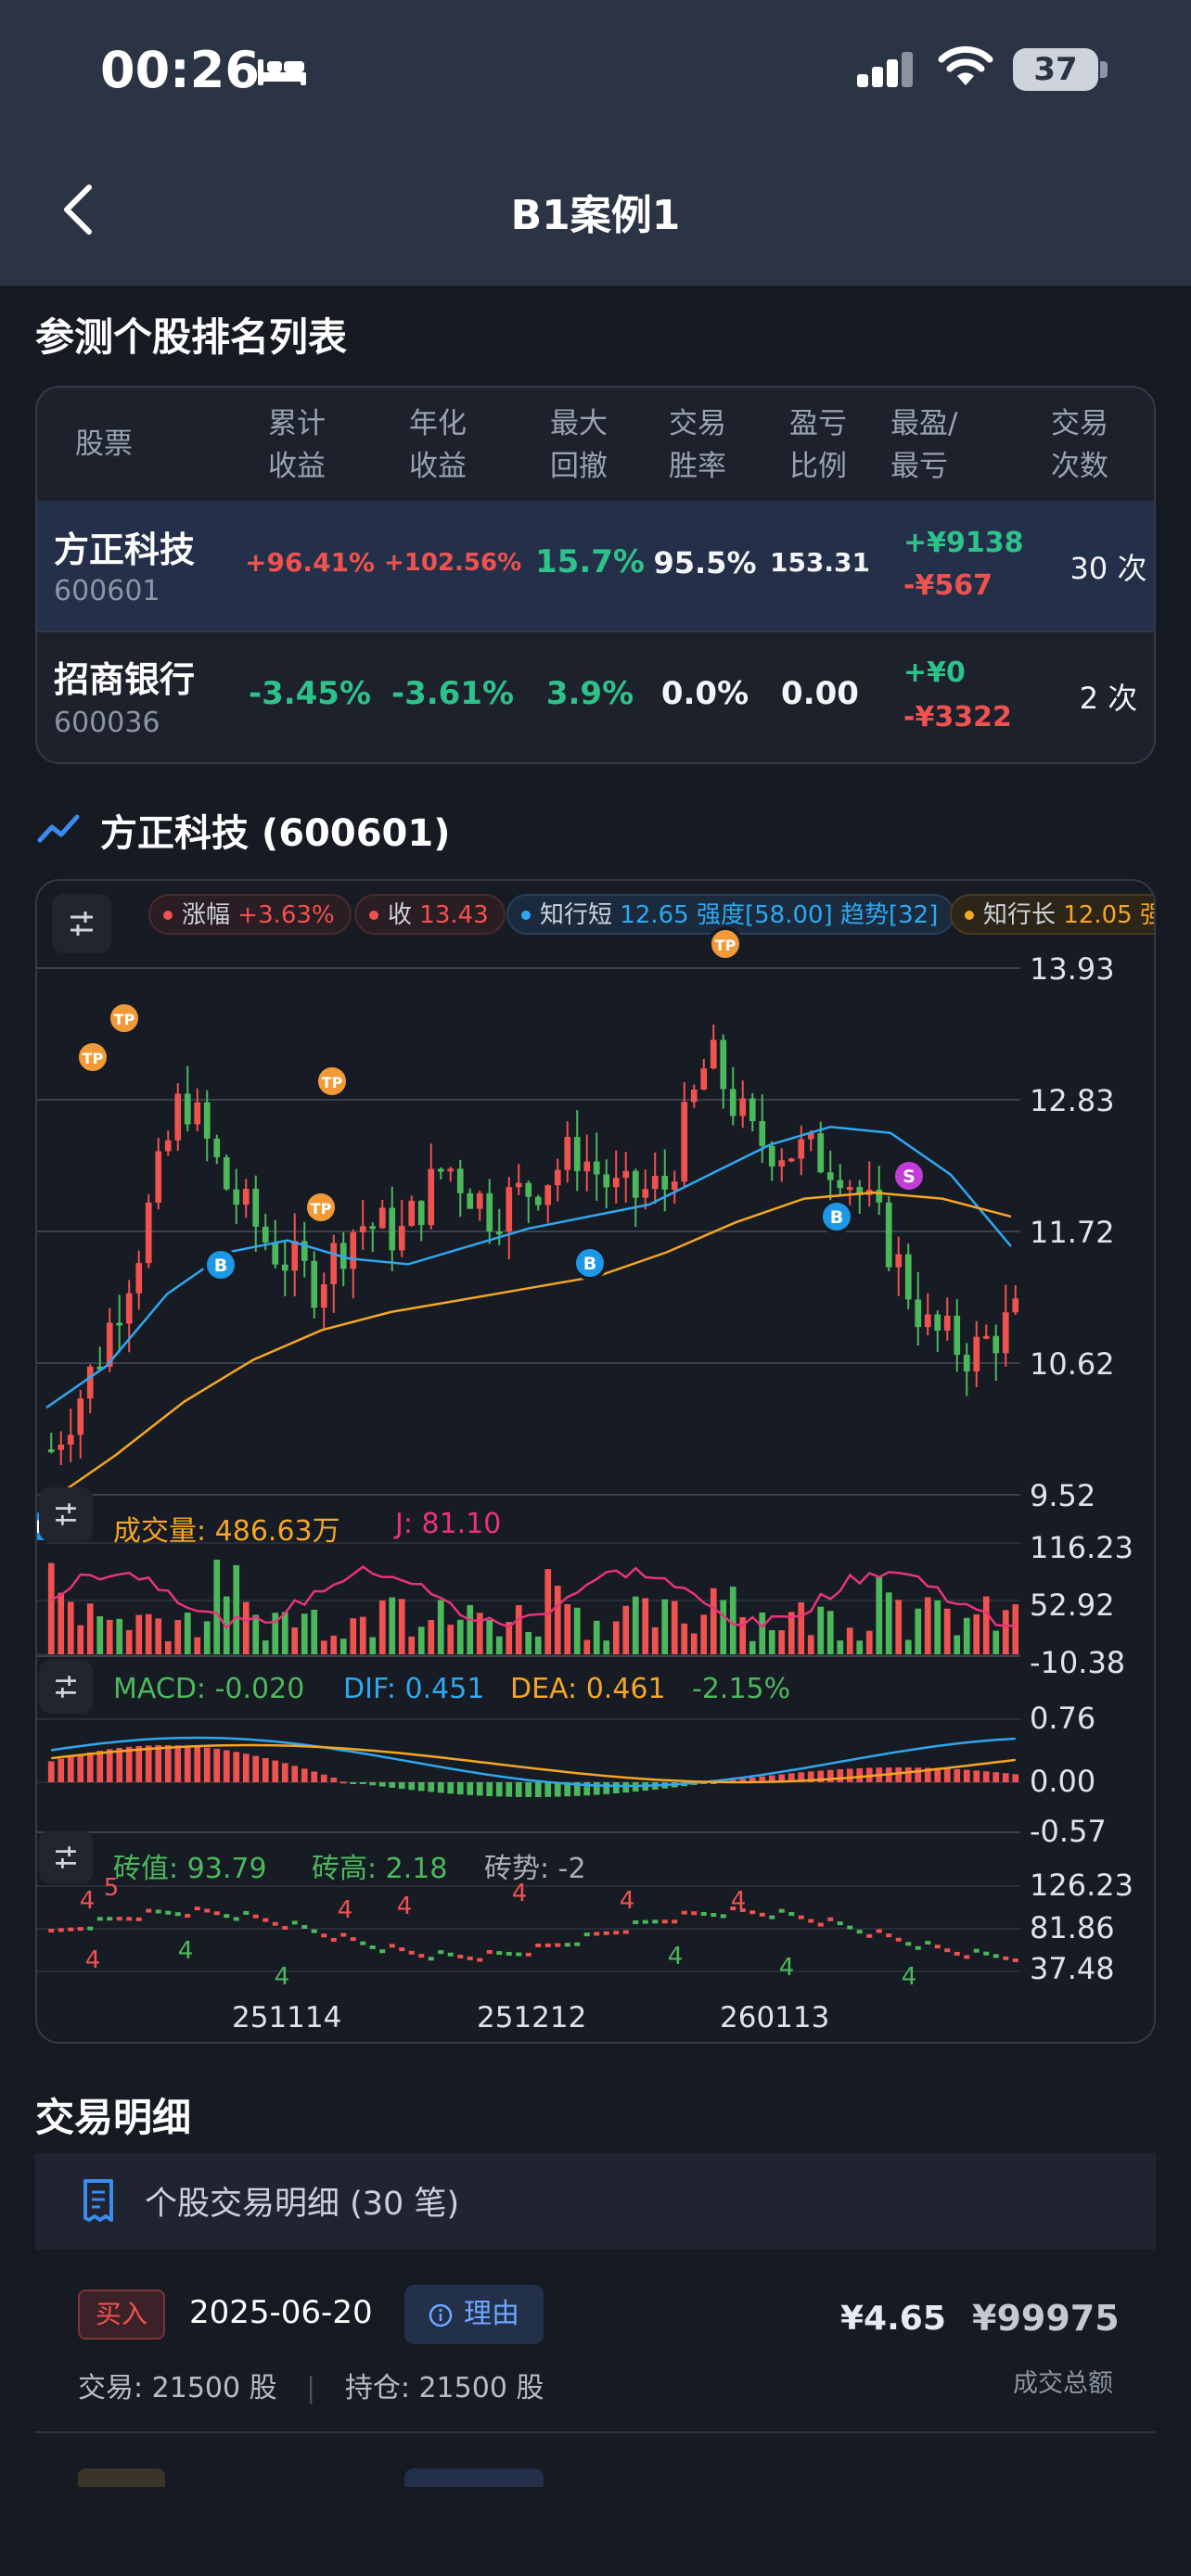 This screenshot has width=1191, height=2576. I want to click on sliders-icon, so click(66, 1687).